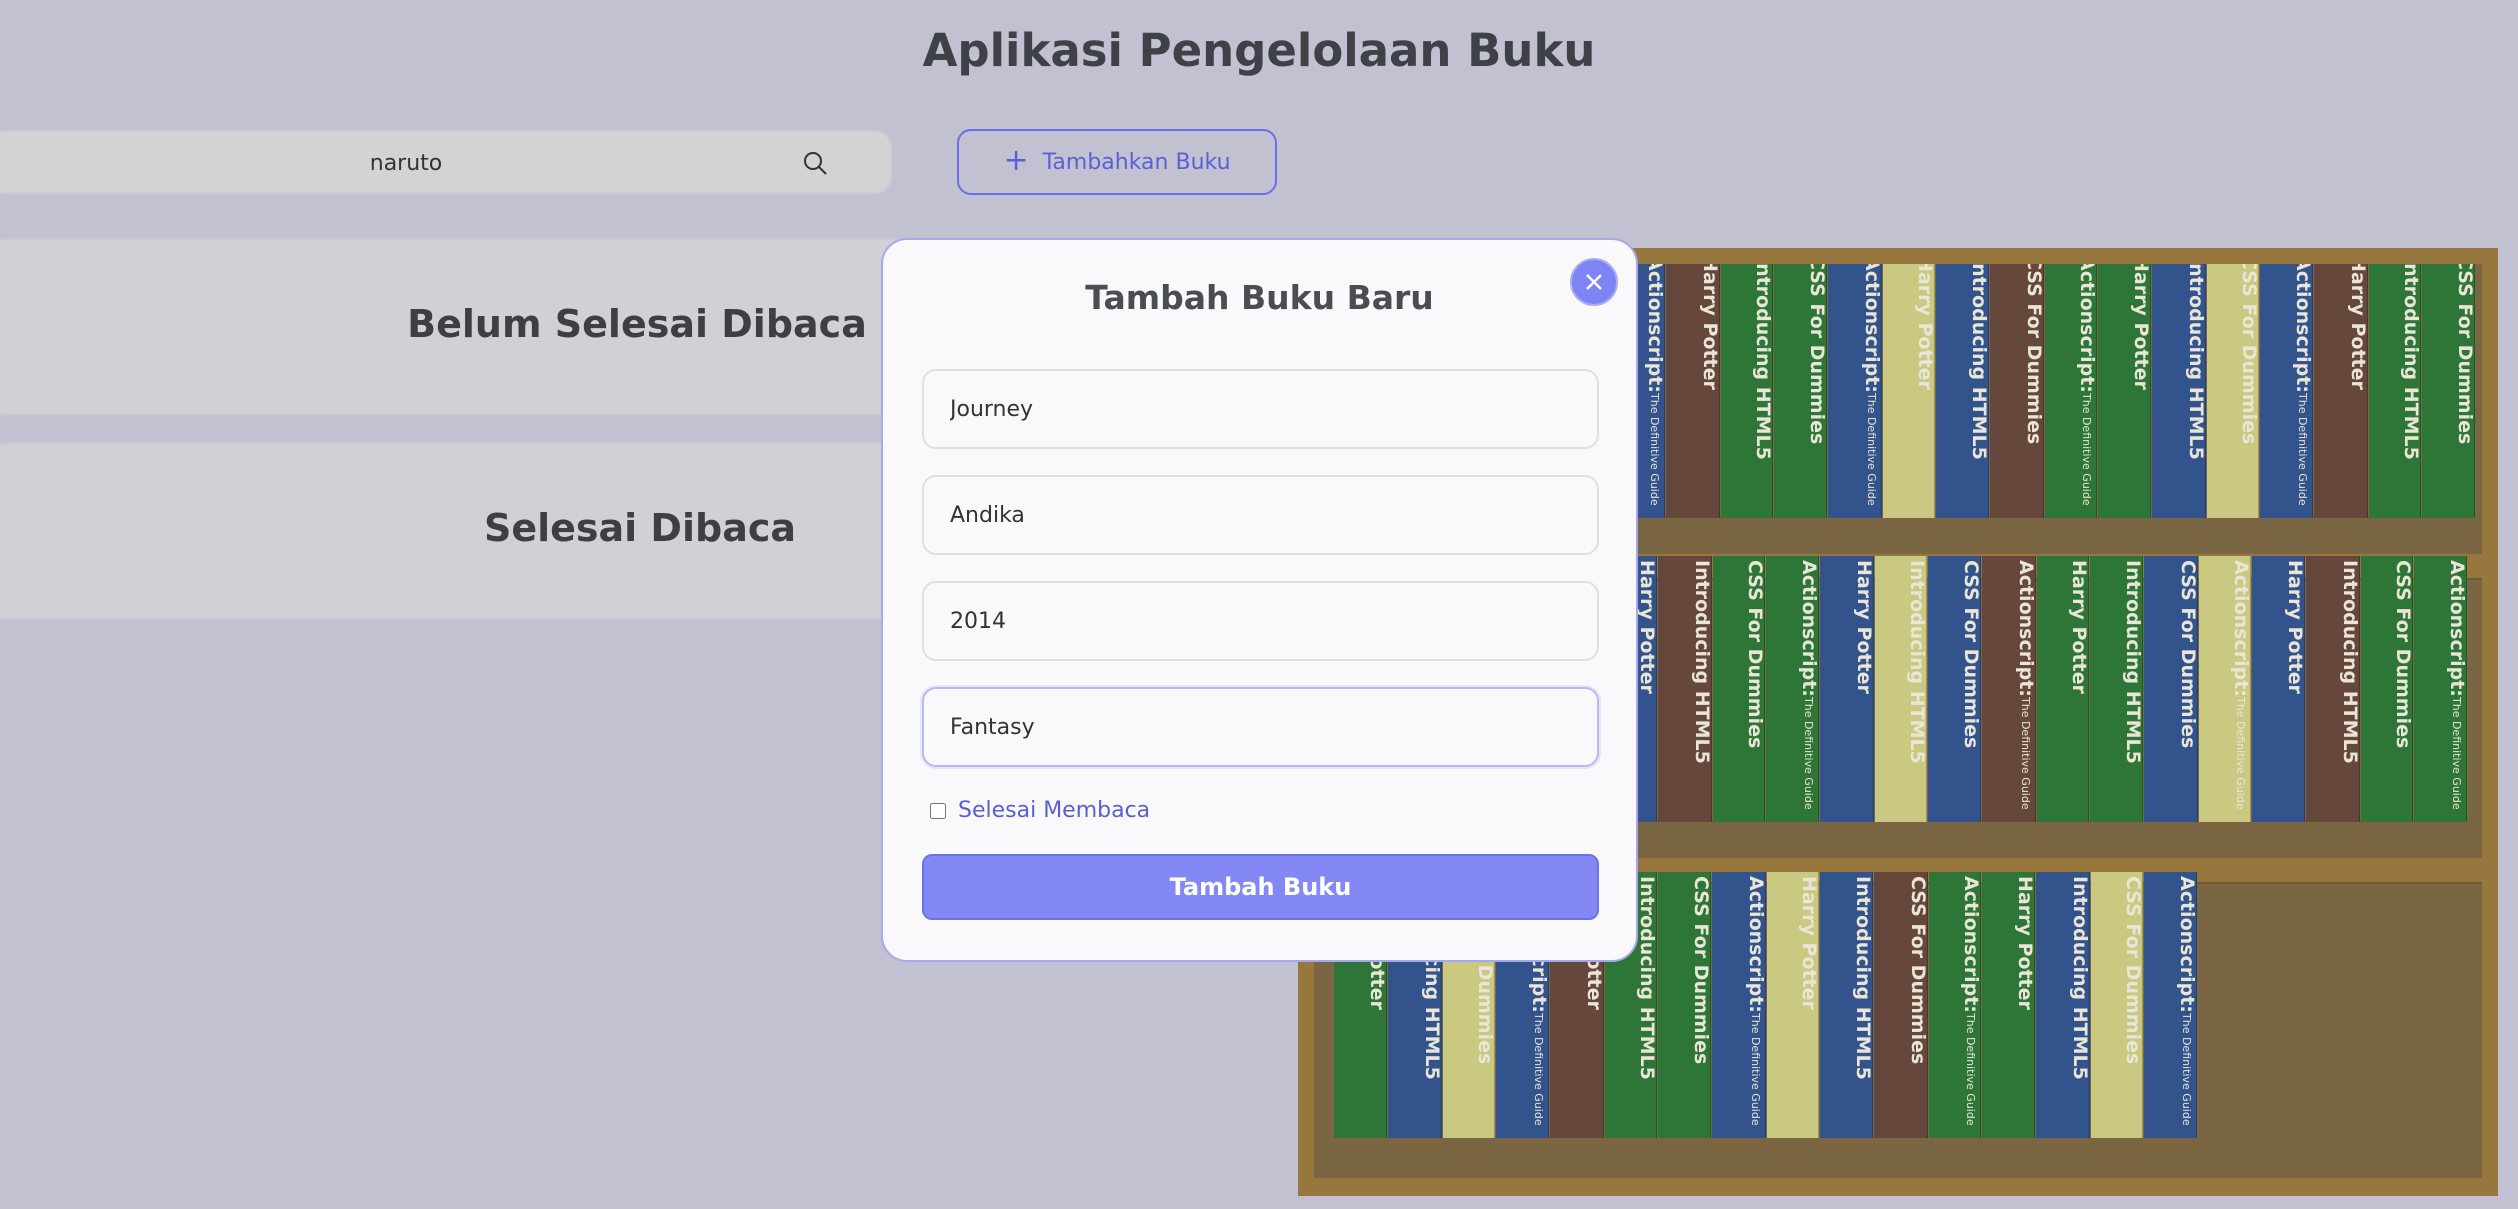 The width and height of the screenshot is (2518, 1209). What do you see at coordinates (1260, 409) in the screenshot?
I see `title-input` at bounding box center [1260, 409].